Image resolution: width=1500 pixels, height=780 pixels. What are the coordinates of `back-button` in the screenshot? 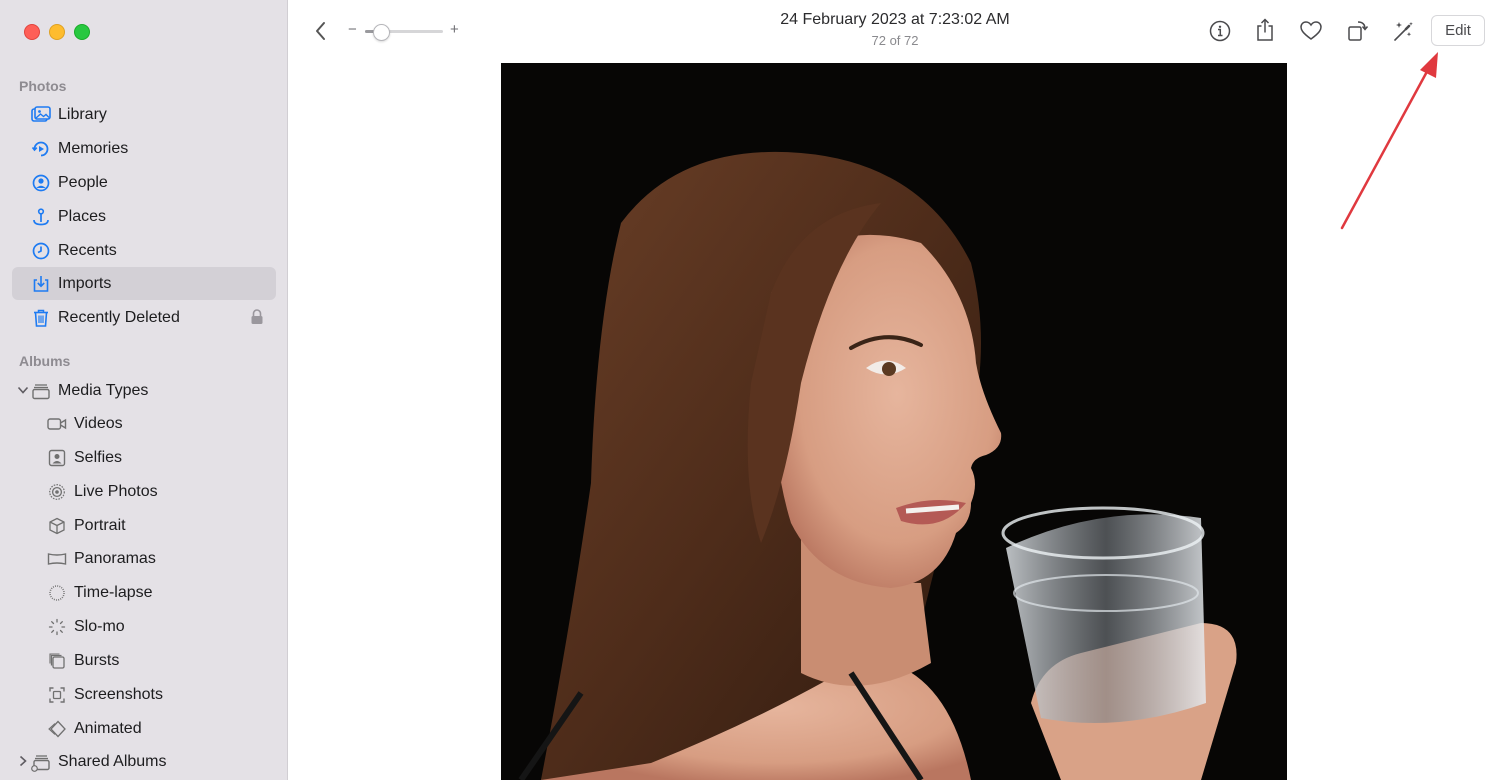 It's located at (321, 31).